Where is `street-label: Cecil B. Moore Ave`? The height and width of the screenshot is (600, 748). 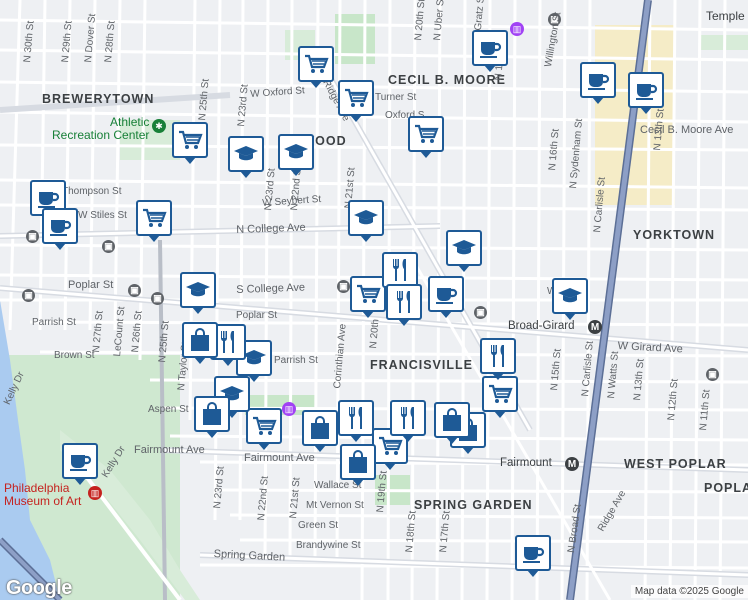 street-label: Cecil B. Moore Ave is located at coordinates (687, 130).